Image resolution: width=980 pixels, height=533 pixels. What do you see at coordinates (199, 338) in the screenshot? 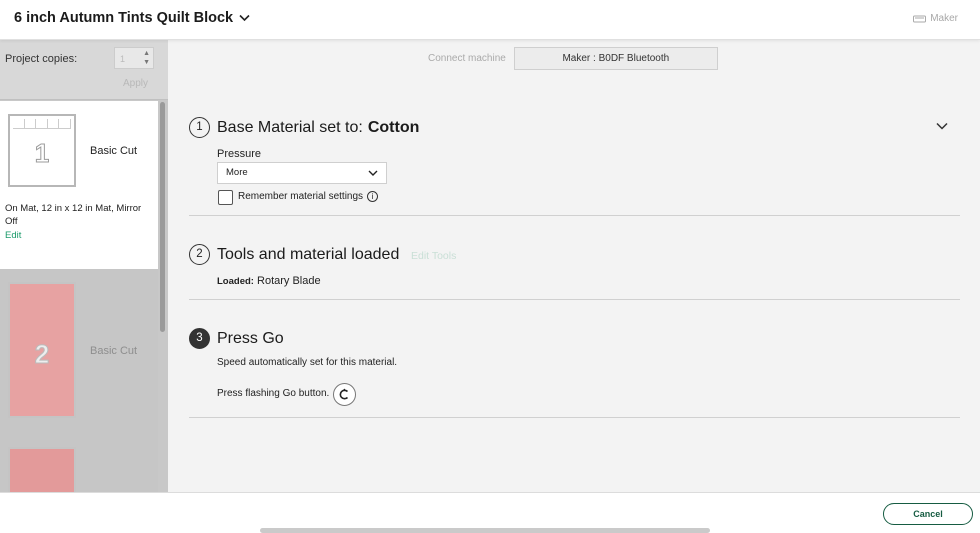
I see `step-number: 3` at bounding box center [199, 338].